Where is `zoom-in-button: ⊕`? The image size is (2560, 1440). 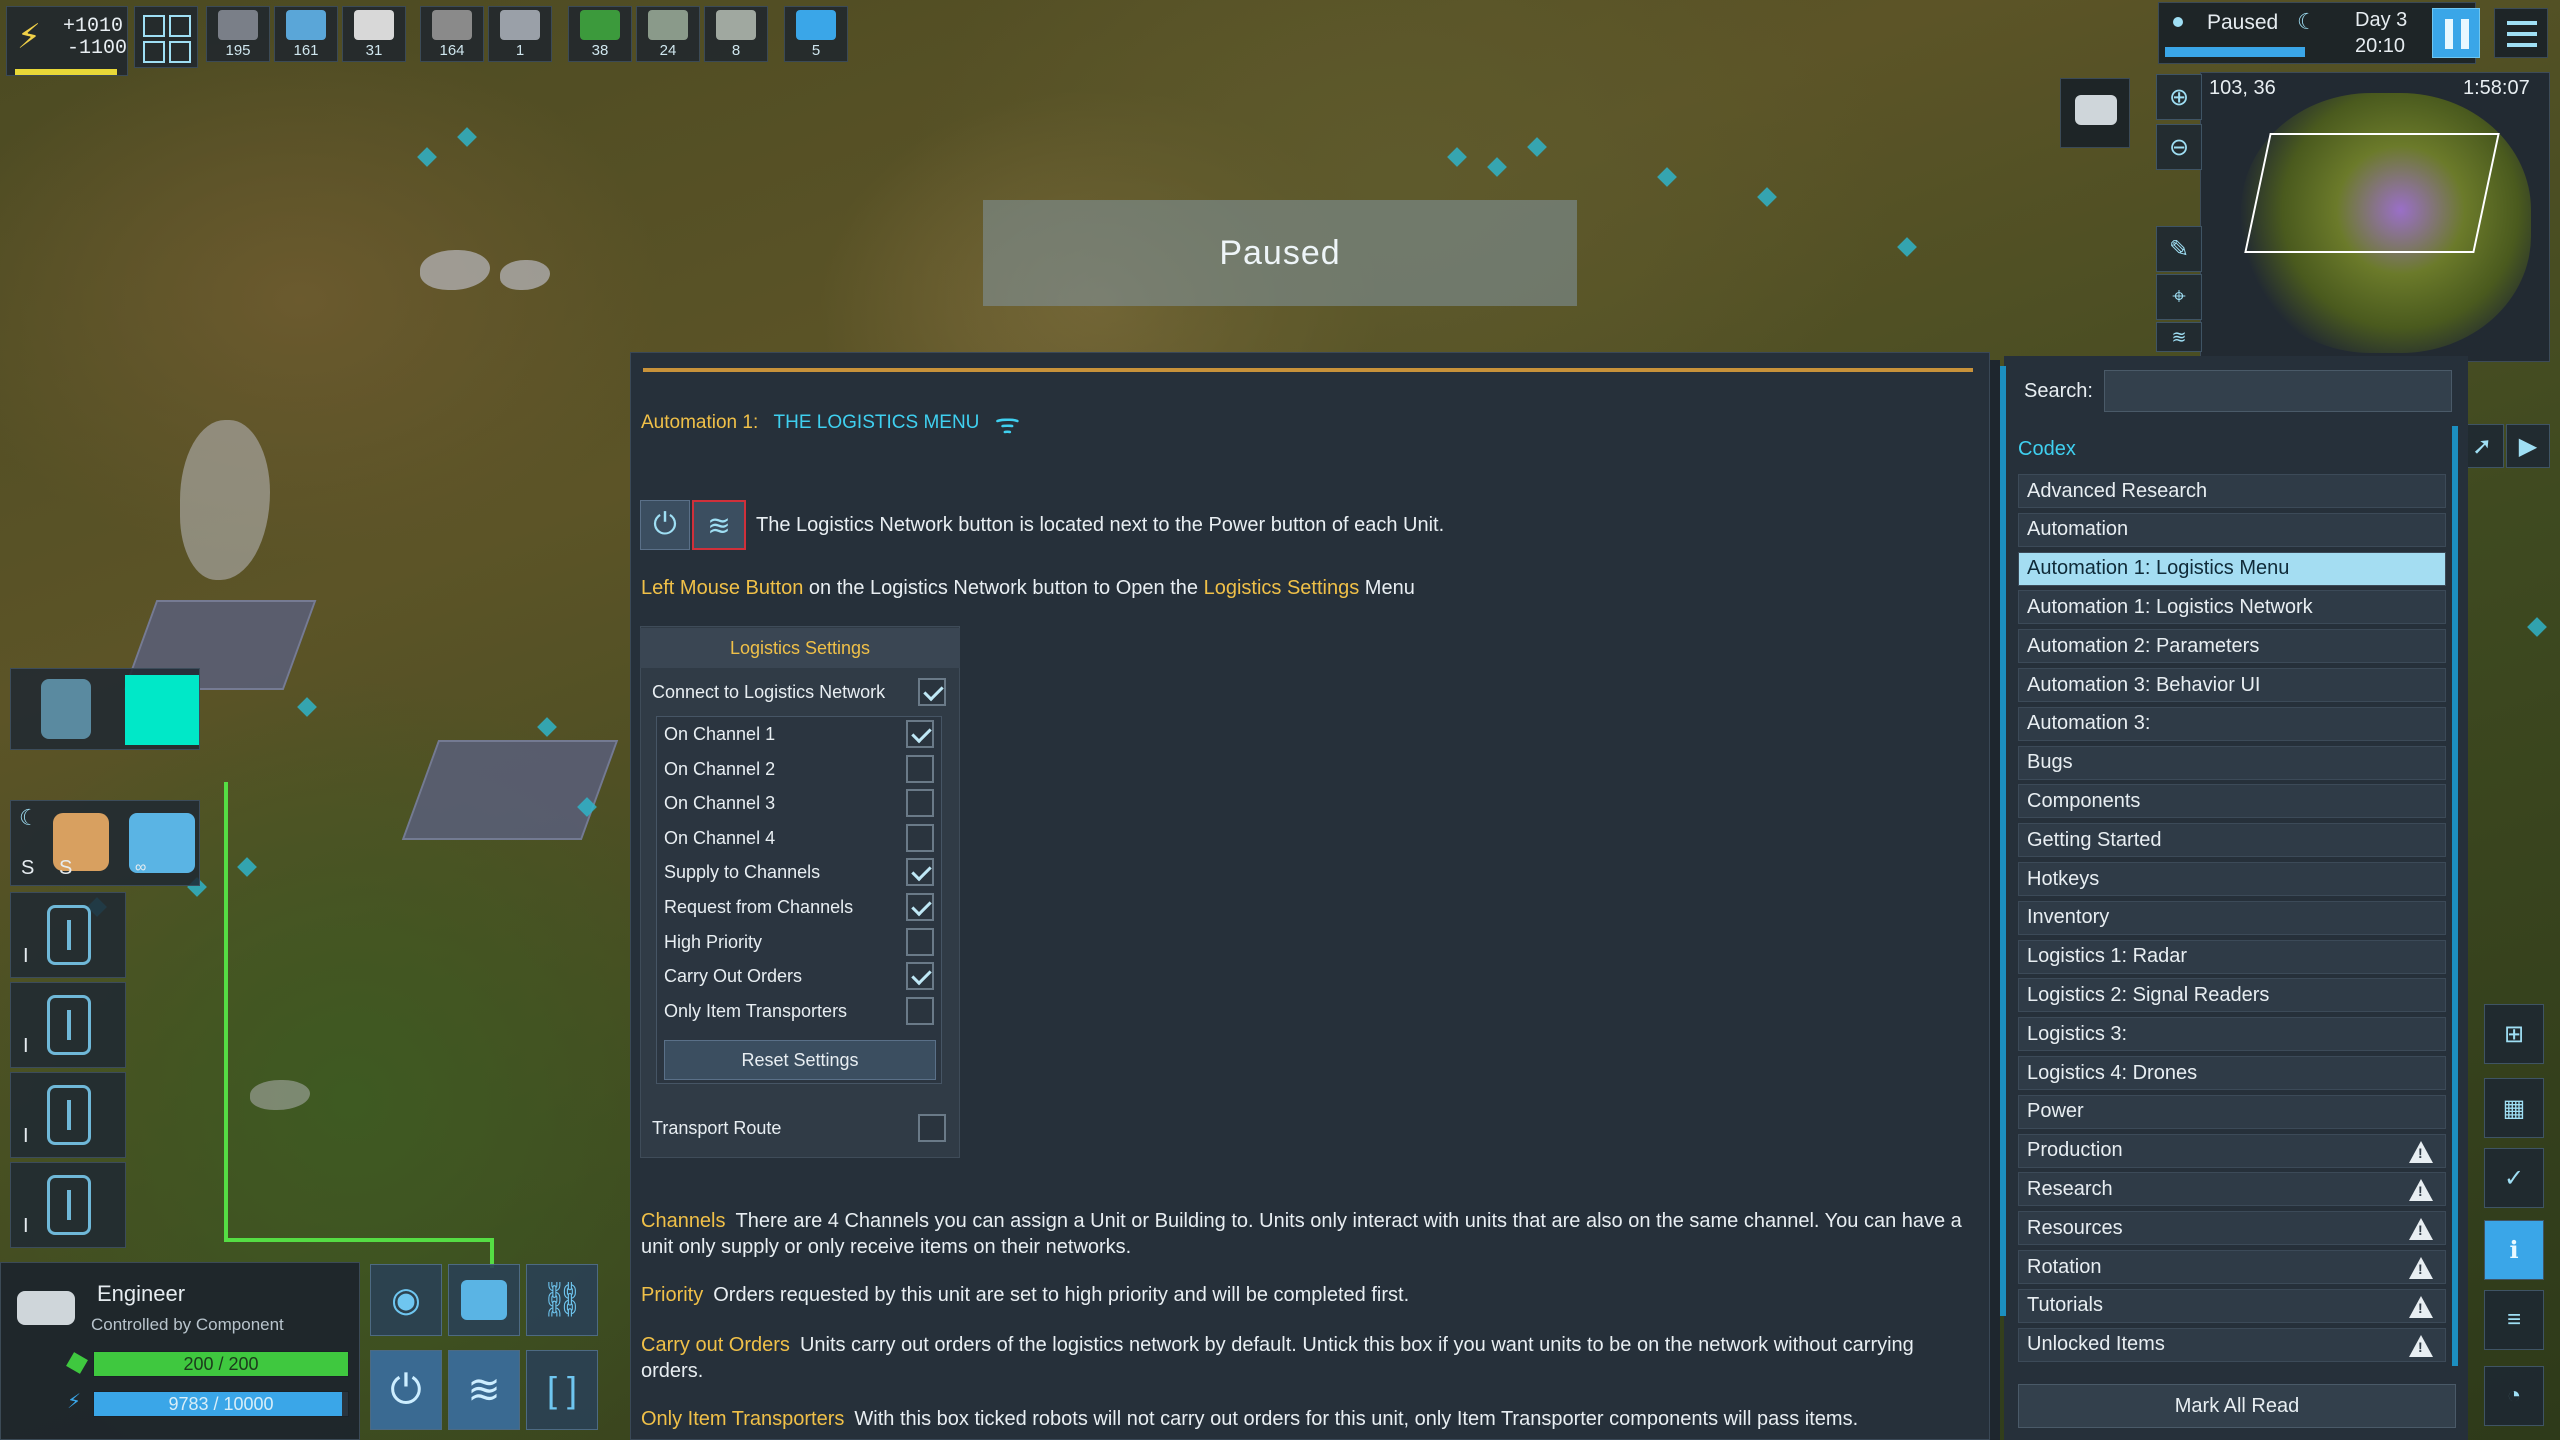
zoom-in-button: ⊕ is located at coordinates (2179, 97).